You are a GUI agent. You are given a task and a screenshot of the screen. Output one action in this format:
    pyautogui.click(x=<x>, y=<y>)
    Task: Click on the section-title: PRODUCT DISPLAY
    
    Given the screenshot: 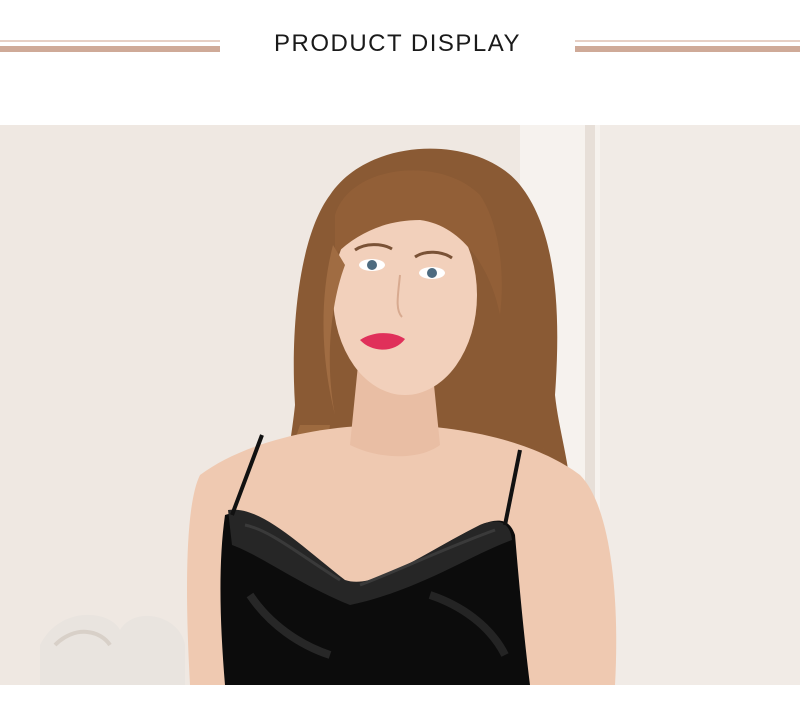 What is the action you would take?
    pyautogui.click(x=397, y=43)
    